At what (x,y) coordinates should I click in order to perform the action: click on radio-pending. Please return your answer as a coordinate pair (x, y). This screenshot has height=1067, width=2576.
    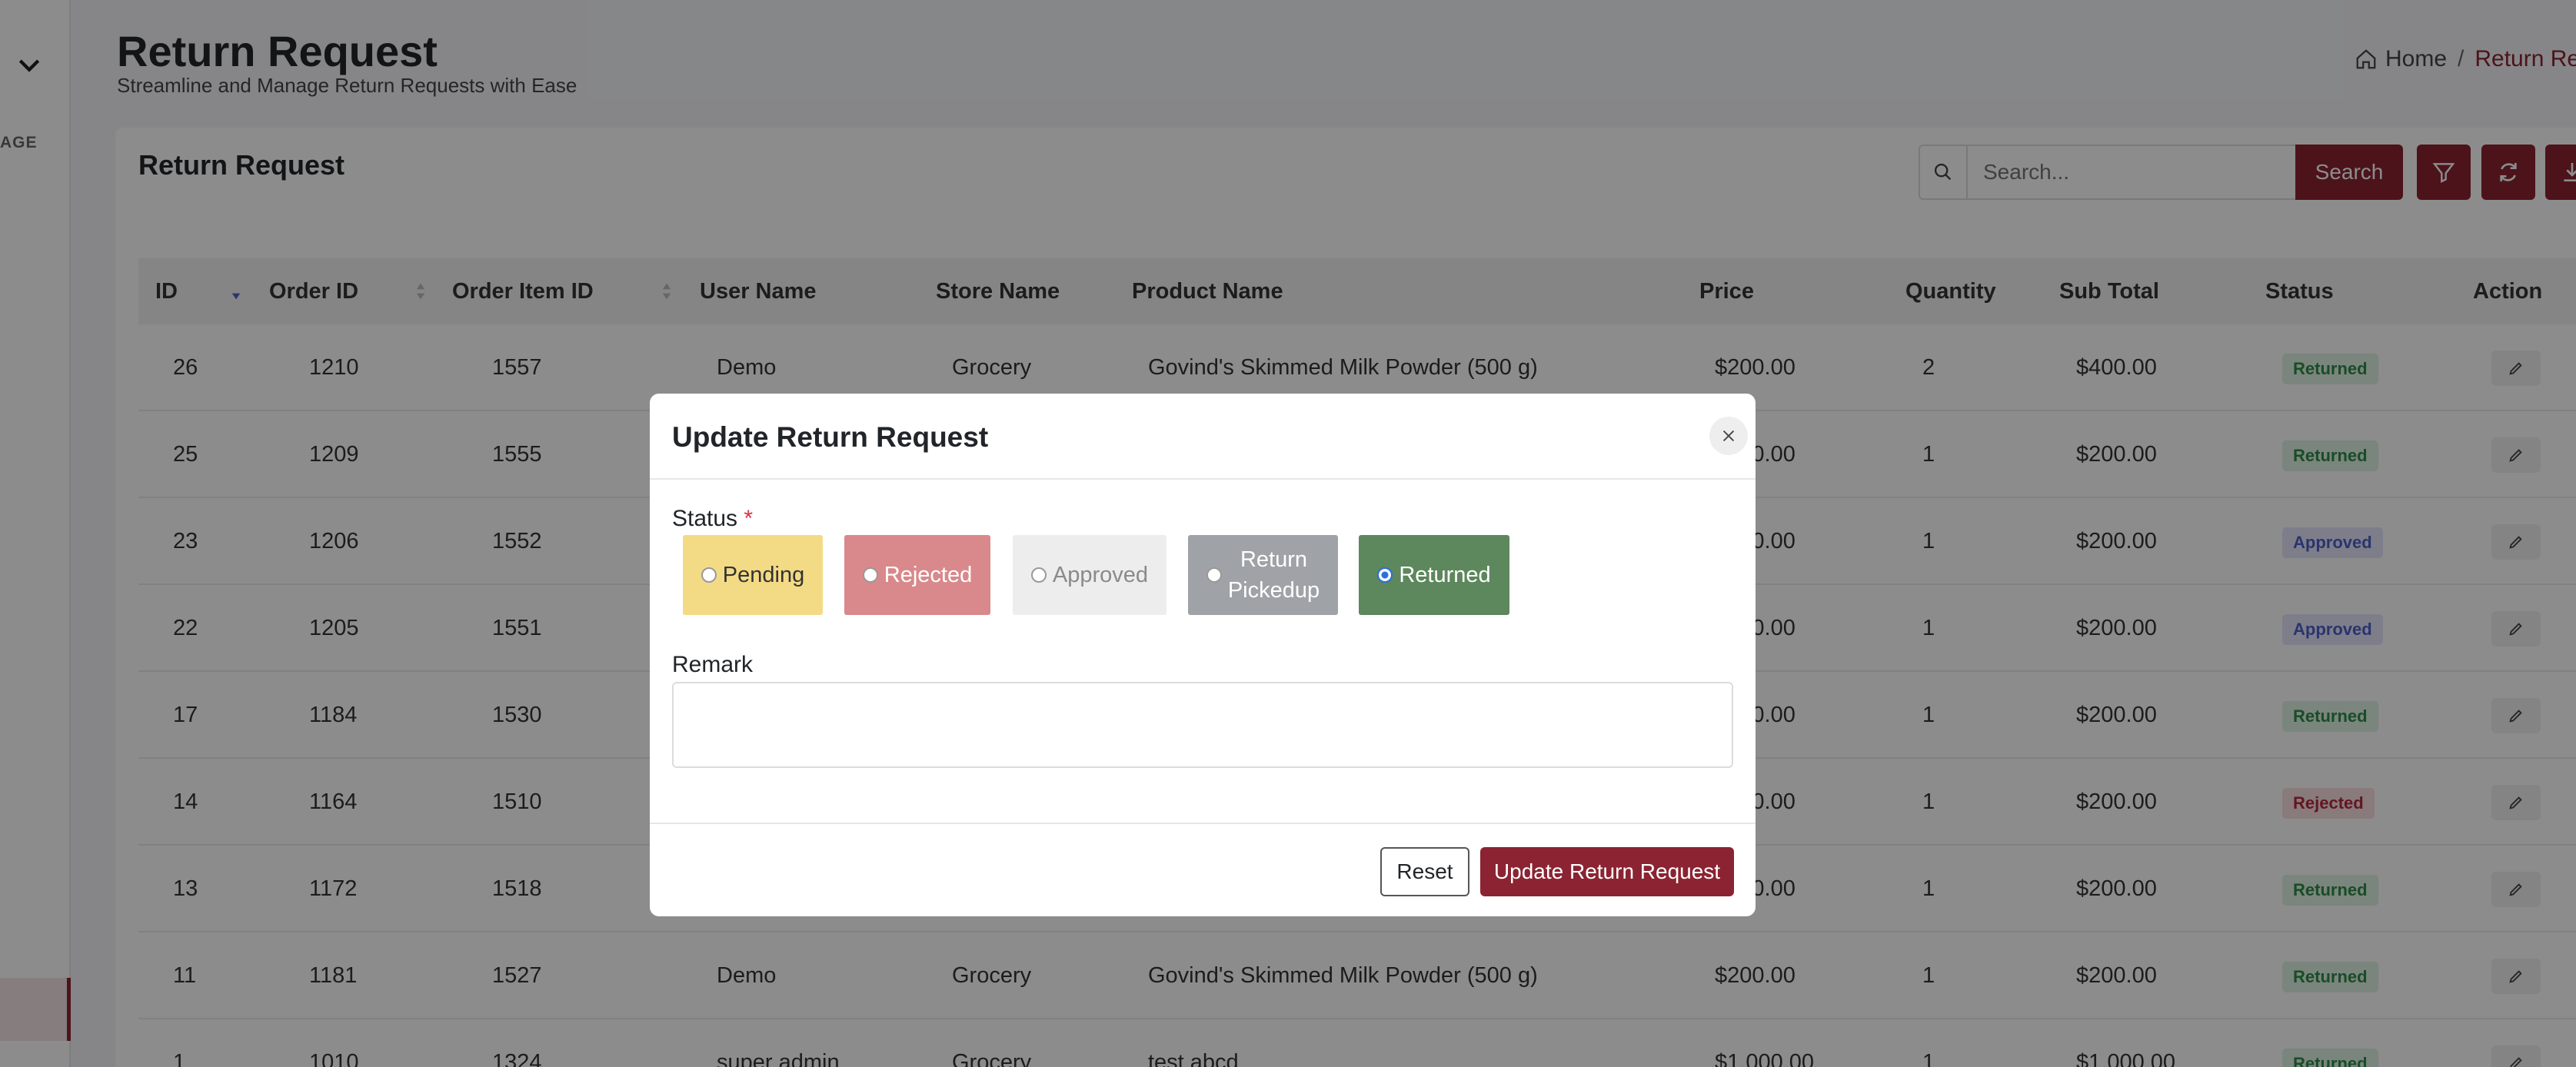
    Looking at the image, I should click on (709, 575).